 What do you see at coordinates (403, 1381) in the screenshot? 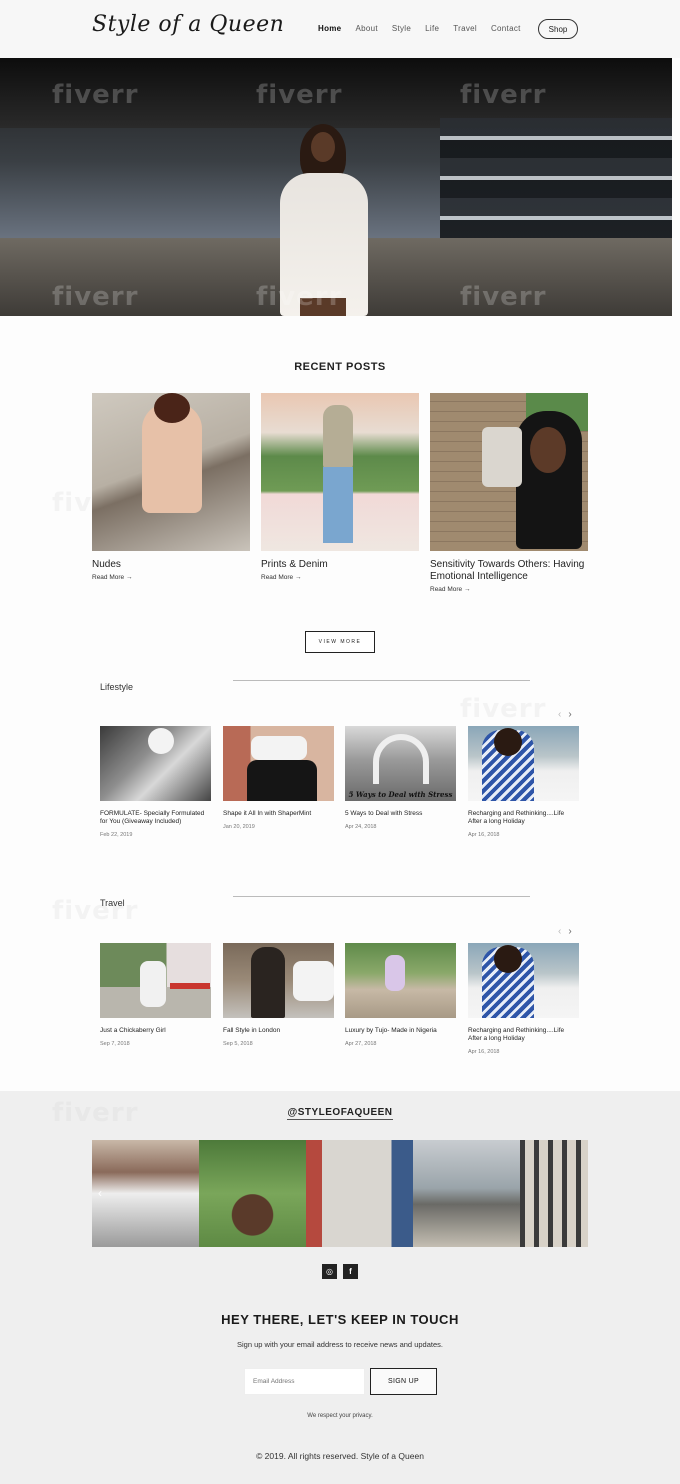
I see `signup-button: SIGN UP` at bounding box center [403, 1381].